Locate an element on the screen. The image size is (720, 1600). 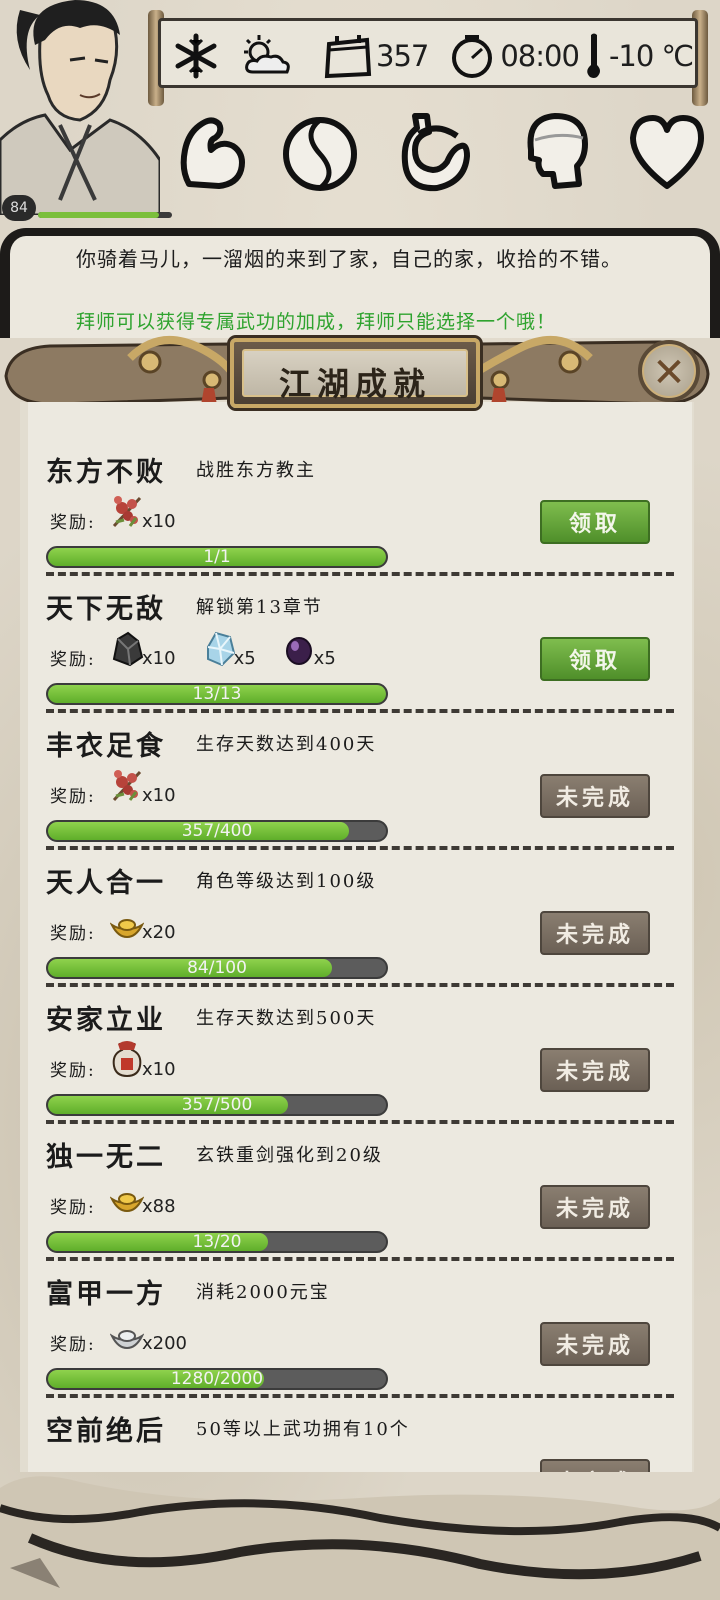
achievement-progress-text: 1/1 is located at coordinates (217, 557).